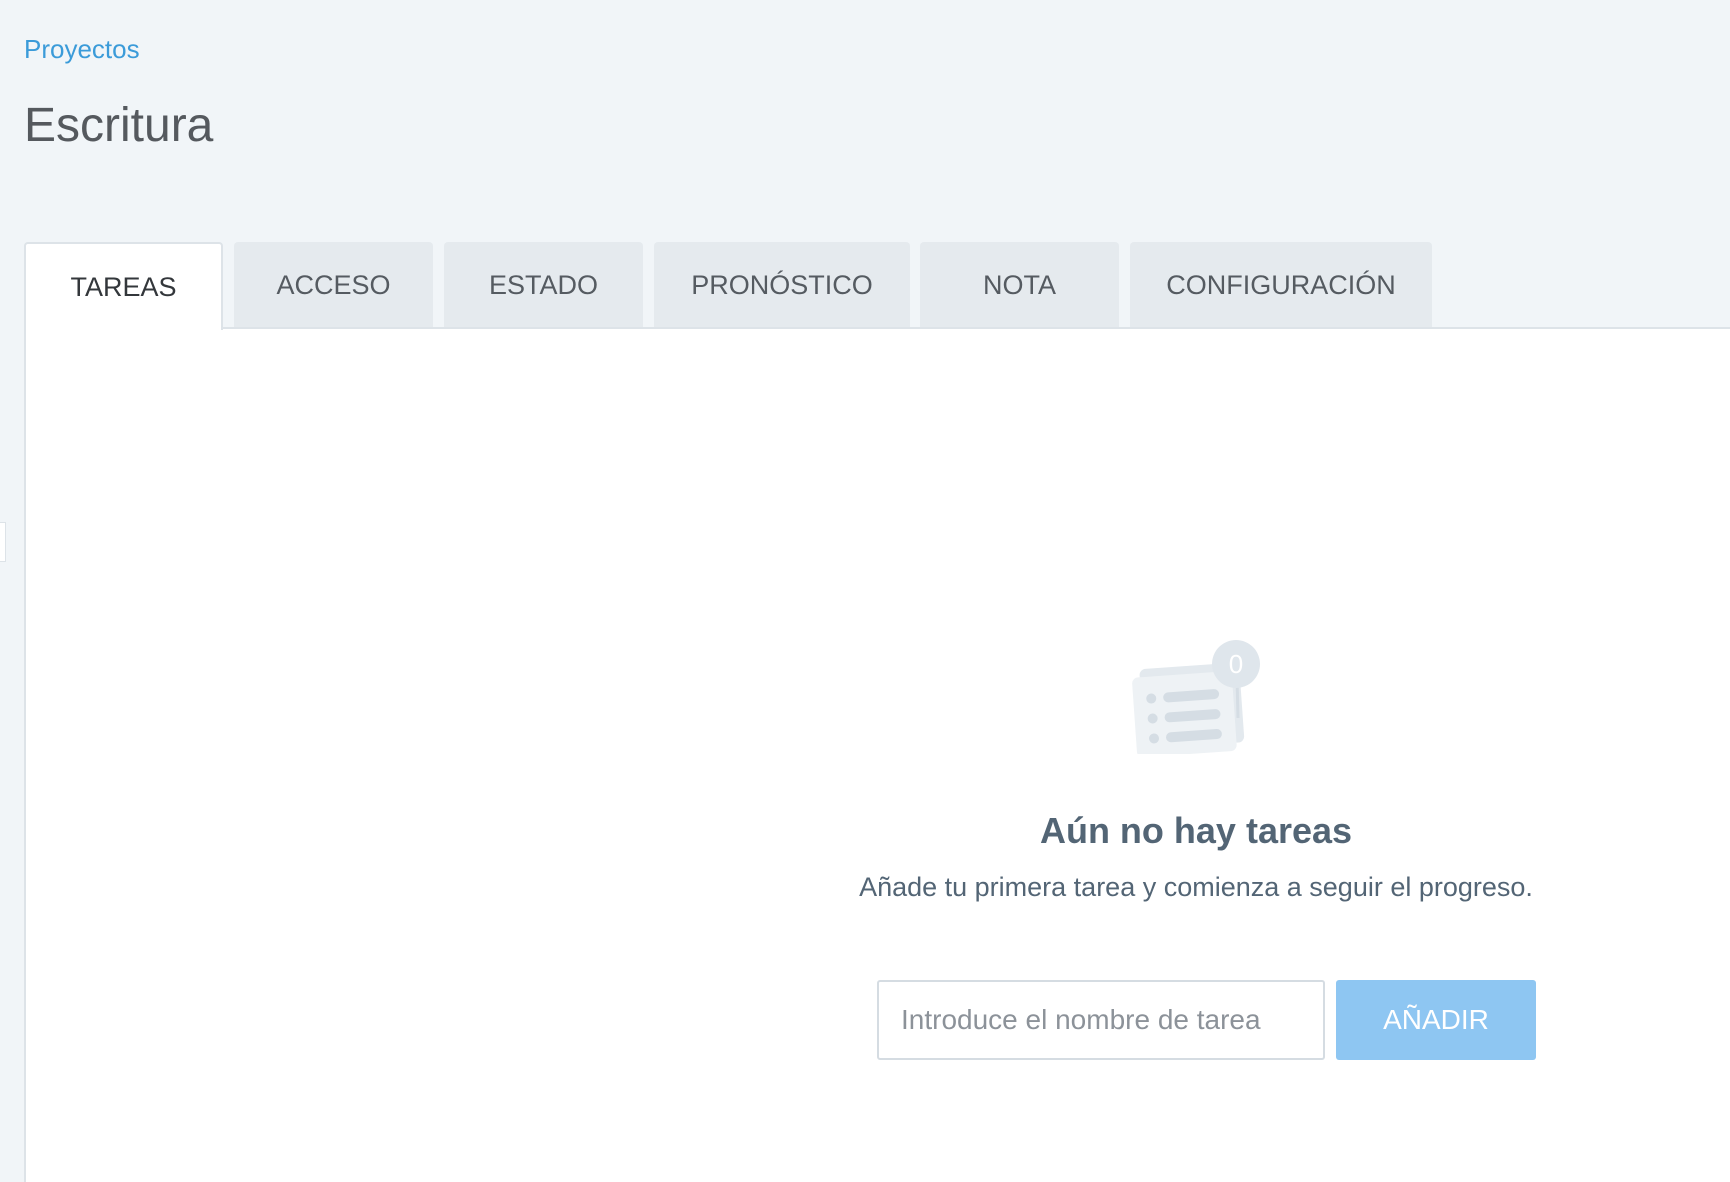 The width and height of the screenshot is (1730, 1182). What do you see at coordinates (123, 286) in the screenshot?
I see `tab-tareas: TAREAS` at bounding box center [123, 286].